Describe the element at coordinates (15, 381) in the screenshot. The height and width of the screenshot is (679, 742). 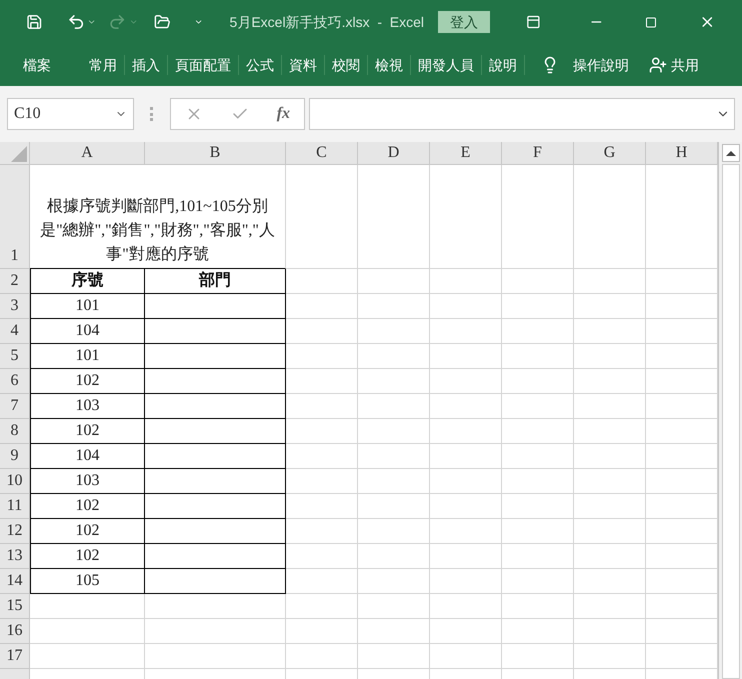
I see `row-header: 6` at that location.